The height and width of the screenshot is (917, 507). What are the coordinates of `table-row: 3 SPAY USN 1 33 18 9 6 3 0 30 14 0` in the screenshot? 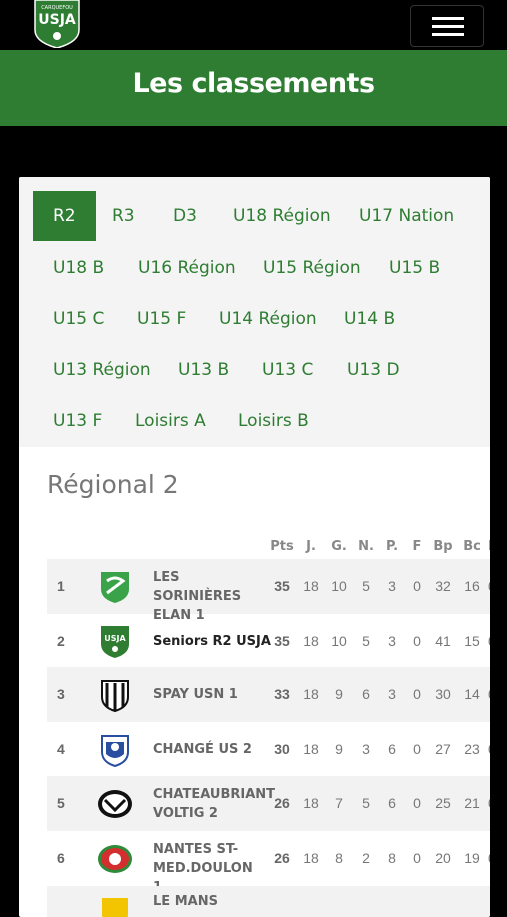 It's located at (268, 694).